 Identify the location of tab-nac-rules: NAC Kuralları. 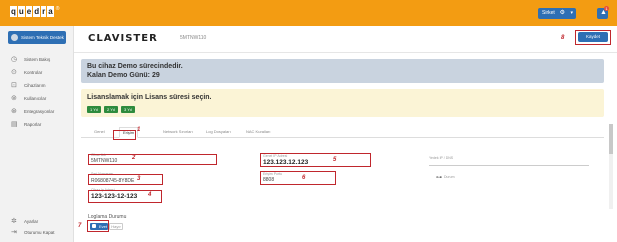
(258, 132).